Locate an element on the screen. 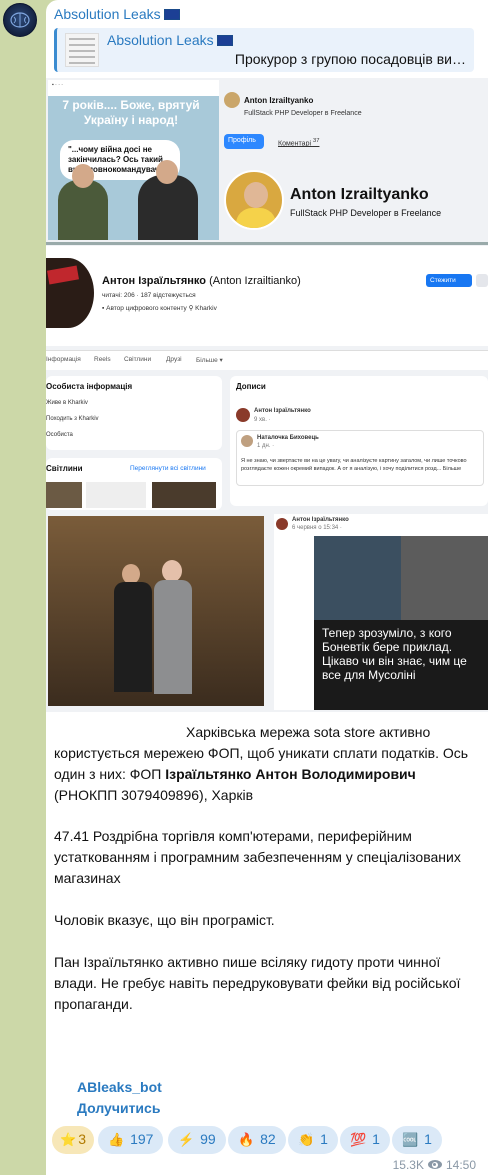 This screenshot has width=488, height=1175. thumbs-up-icon: 👍 is located at coordinates (116, 1139).